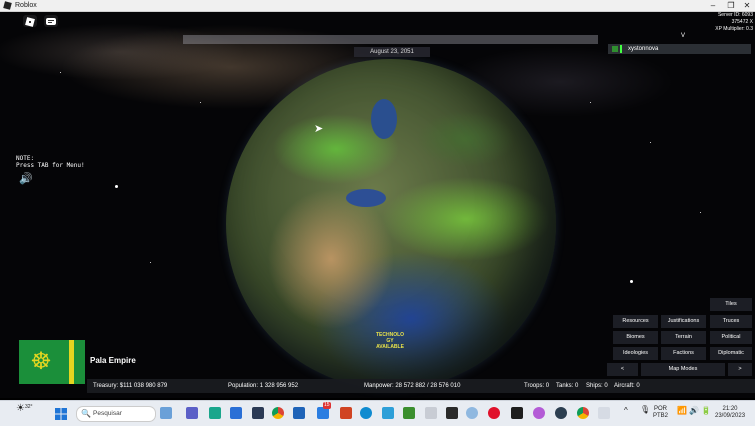 The width and height of the screenshot is (755, 426). I want to click on files-app-icon, so click(166, 413).